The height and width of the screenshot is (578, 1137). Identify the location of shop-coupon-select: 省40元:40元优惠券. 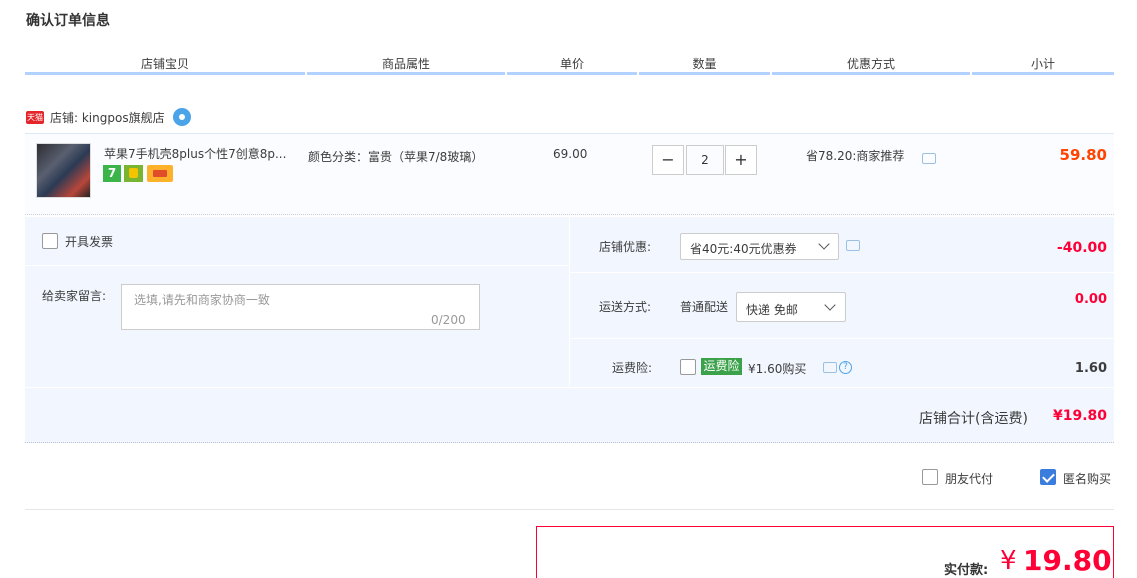
(759, 246).